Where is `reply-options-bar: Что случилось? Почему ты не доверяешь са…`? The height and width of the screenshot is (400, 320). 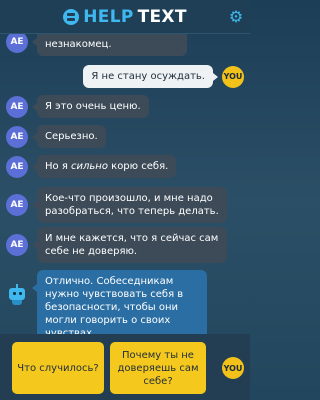
reply-options-bar: Что случилось? Почему ты не доверяешь са… is located at coordinates (125, 367).